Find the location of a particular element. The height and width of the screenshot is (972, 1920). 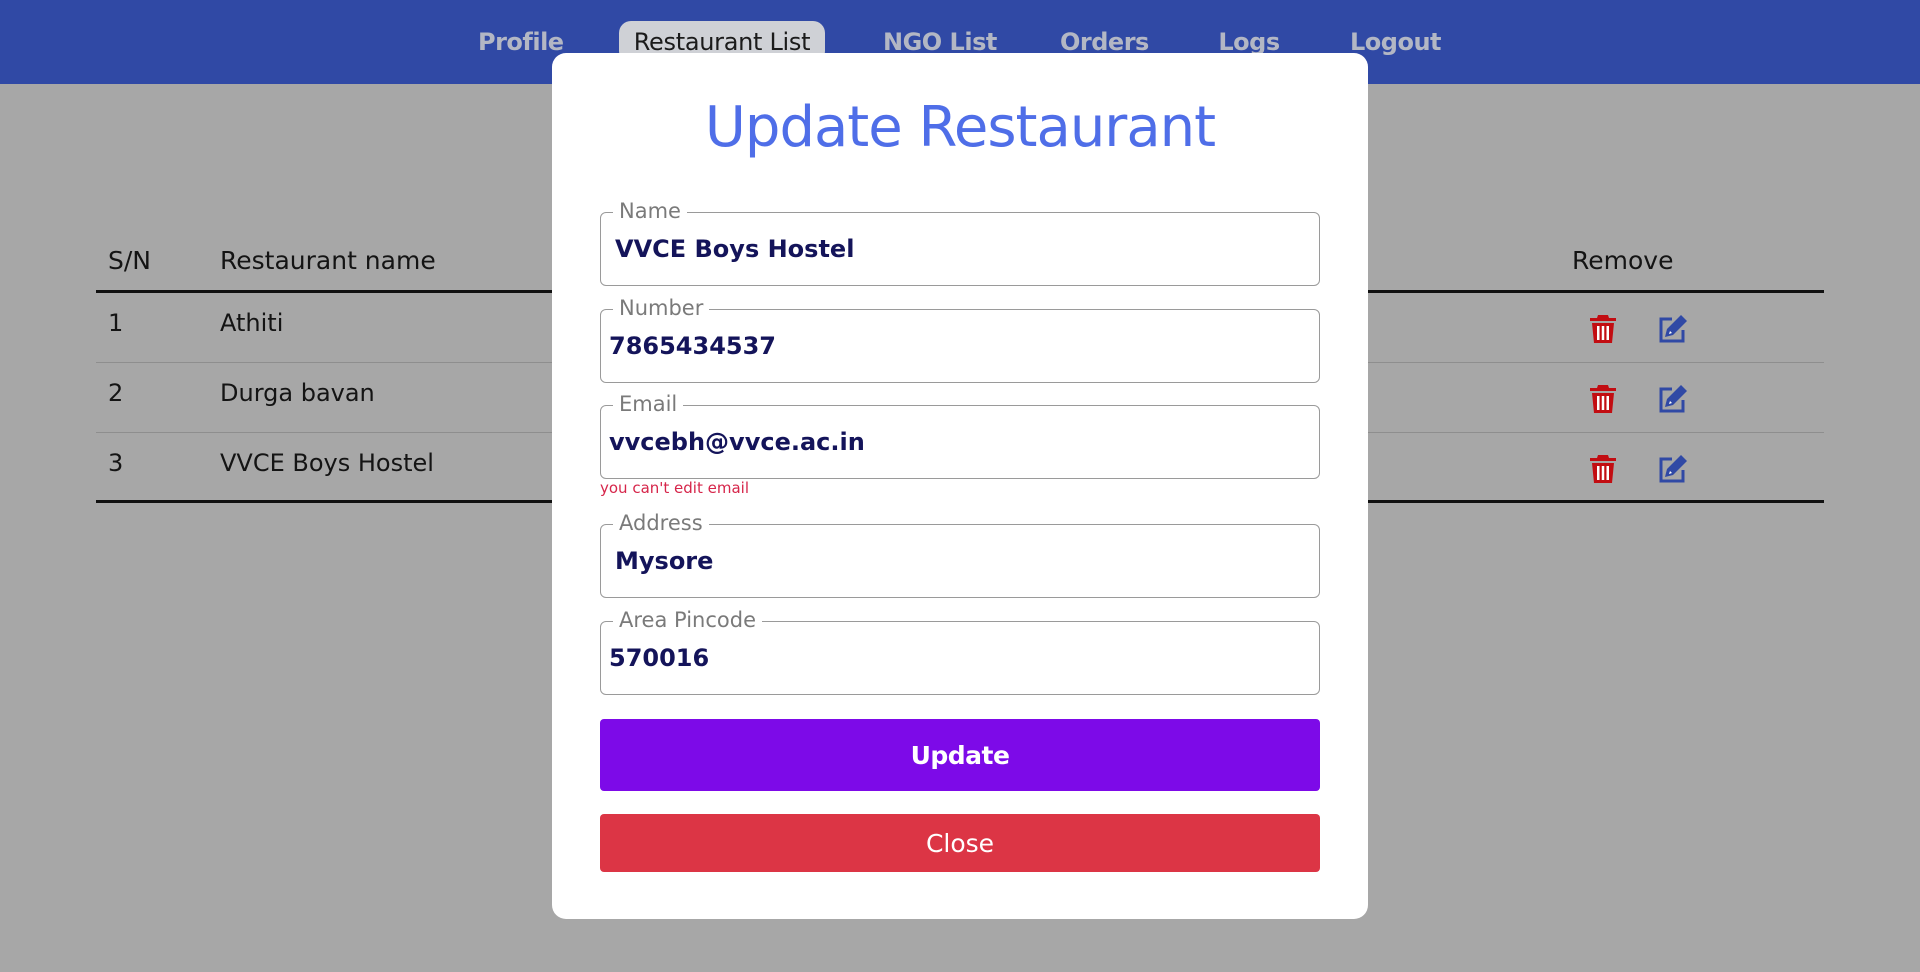

email-field: Email is located at coordinates (960, 435).